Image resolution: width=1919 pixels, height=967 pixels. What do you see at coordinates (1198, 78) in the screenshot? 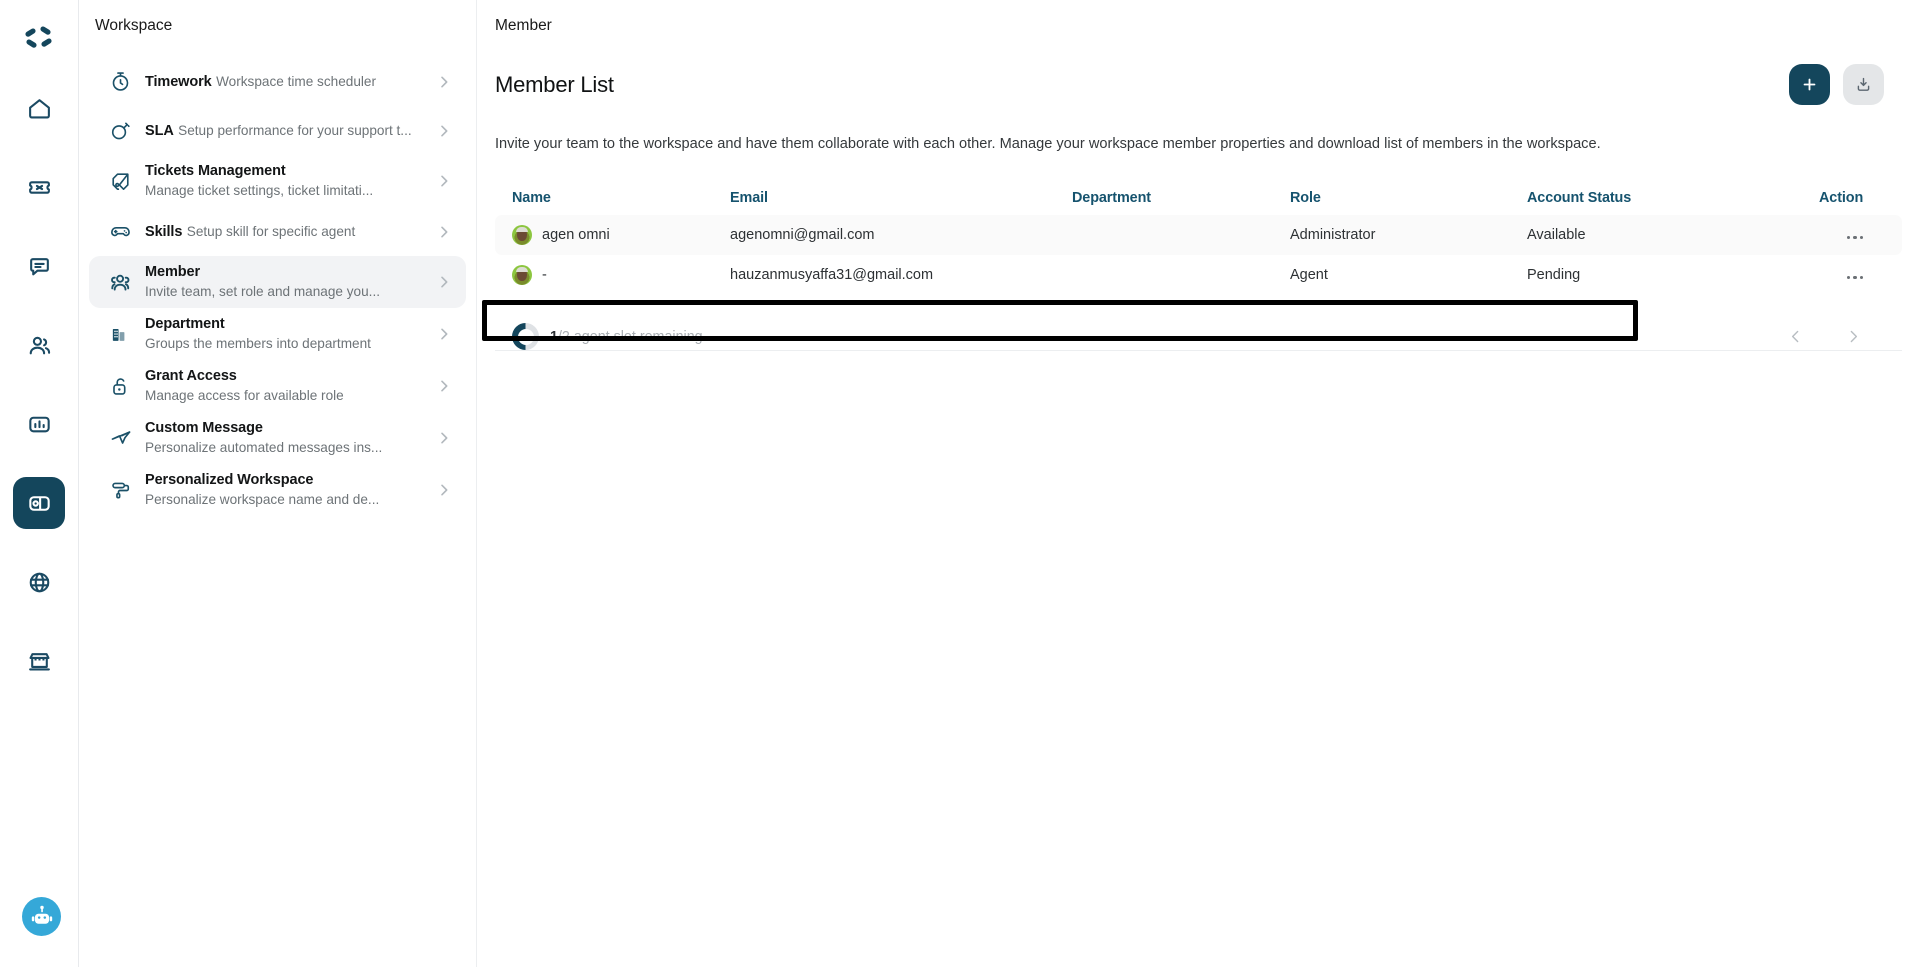
I see `title-row: Member List` at bounding box center [1198, 78].